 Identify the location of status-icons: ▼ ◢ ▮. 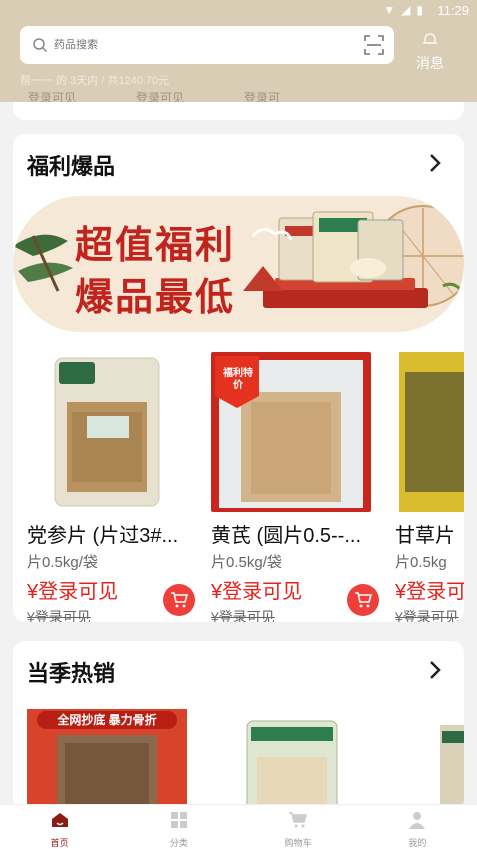
(403, 10).